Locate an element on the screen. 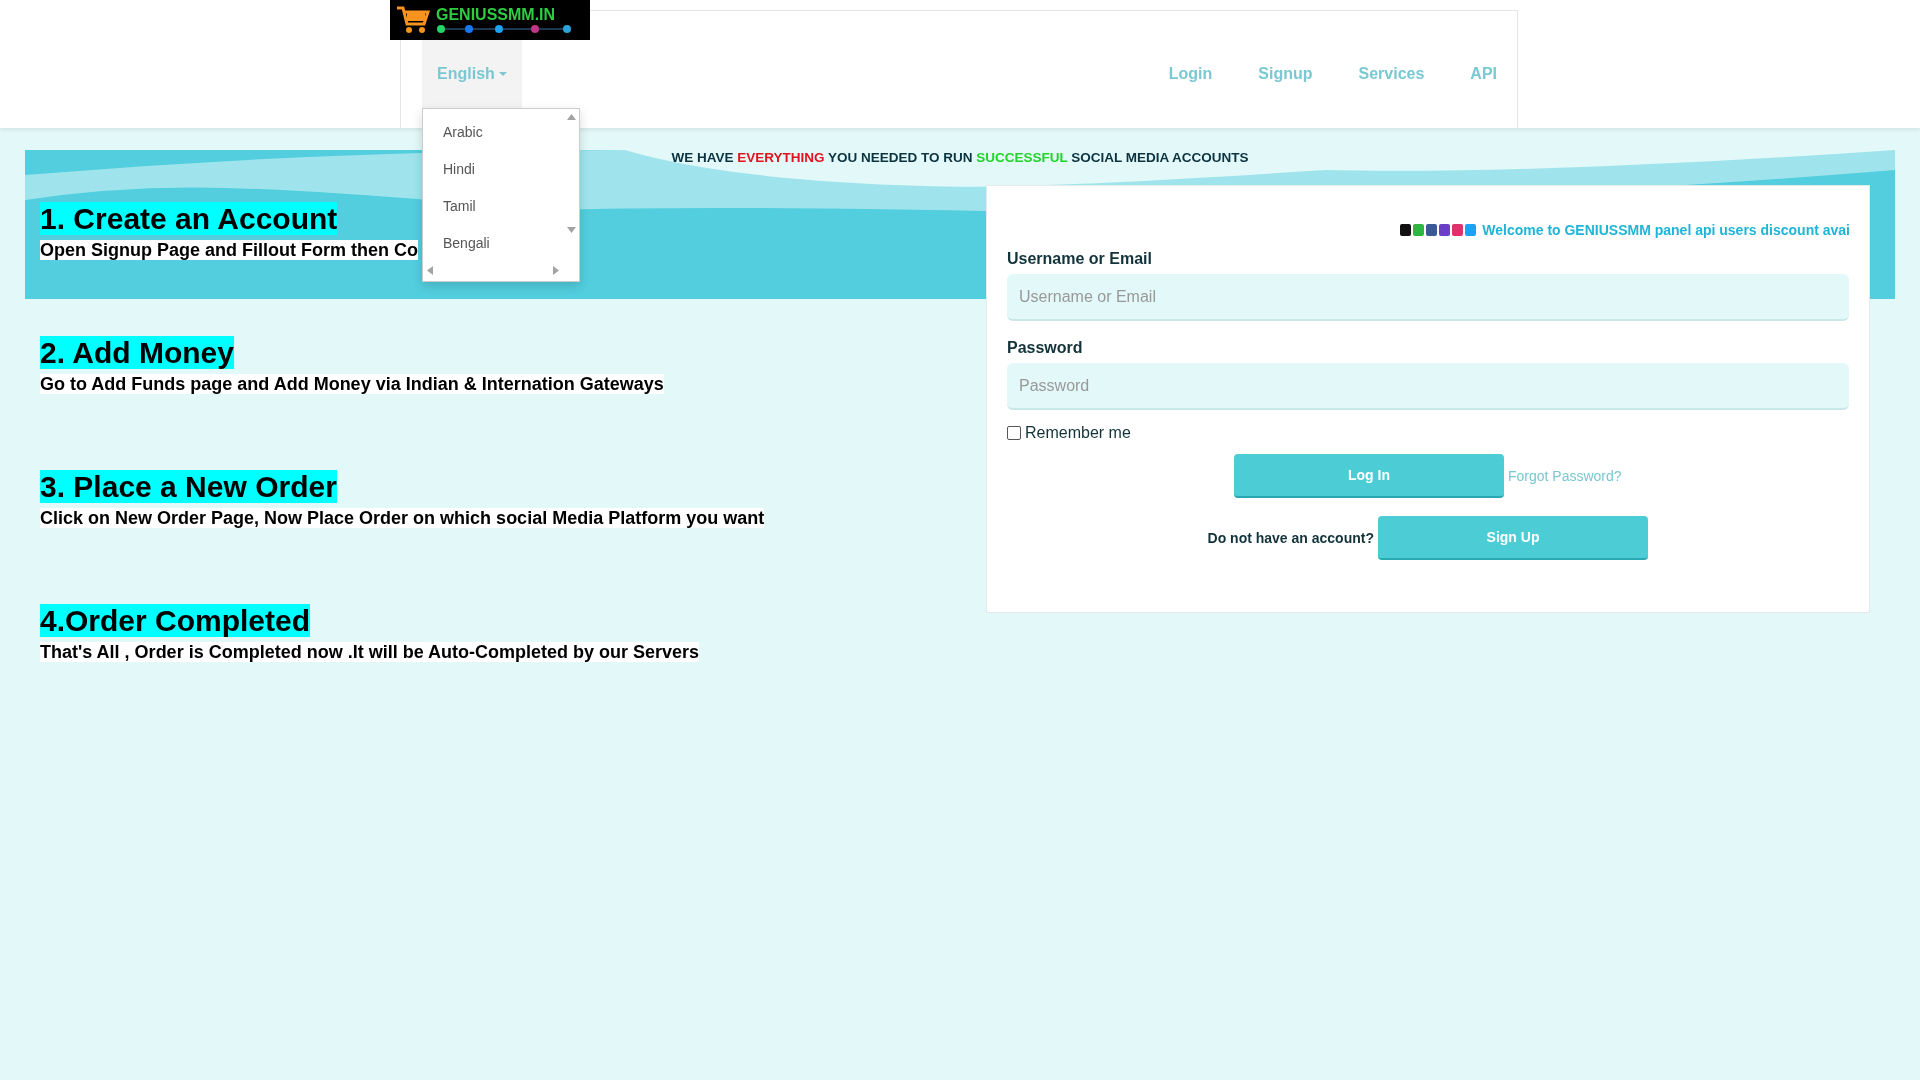  caret-icon is located at coordinates (502, 74).